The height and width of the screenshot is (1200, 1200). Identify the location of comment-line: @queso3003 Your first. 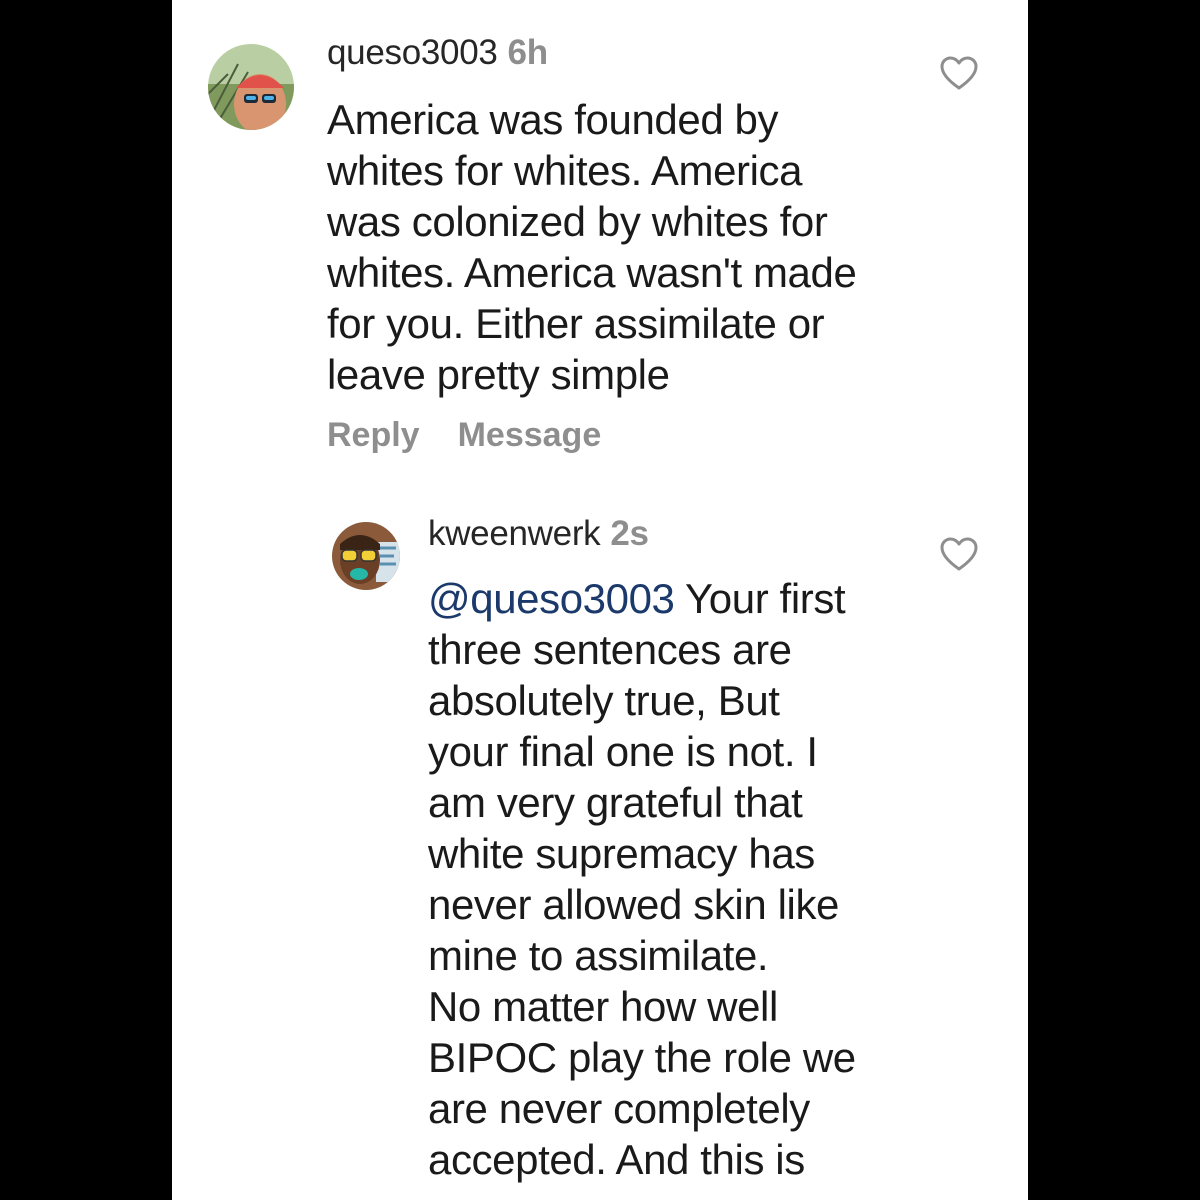
(678, 598).